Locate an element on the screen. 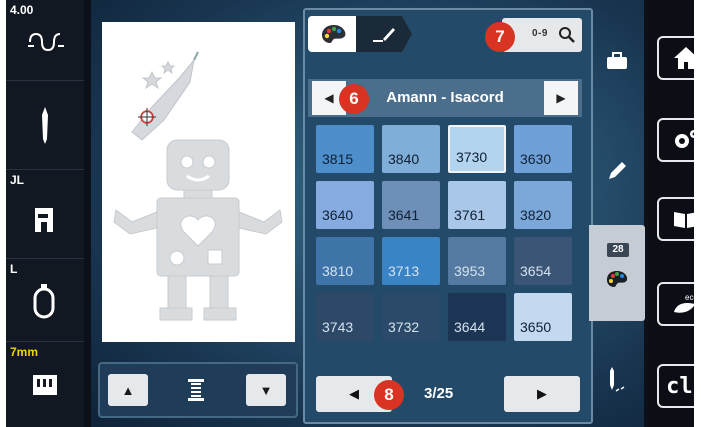  needle-stitch-icon is located at coordinates (617, 379).